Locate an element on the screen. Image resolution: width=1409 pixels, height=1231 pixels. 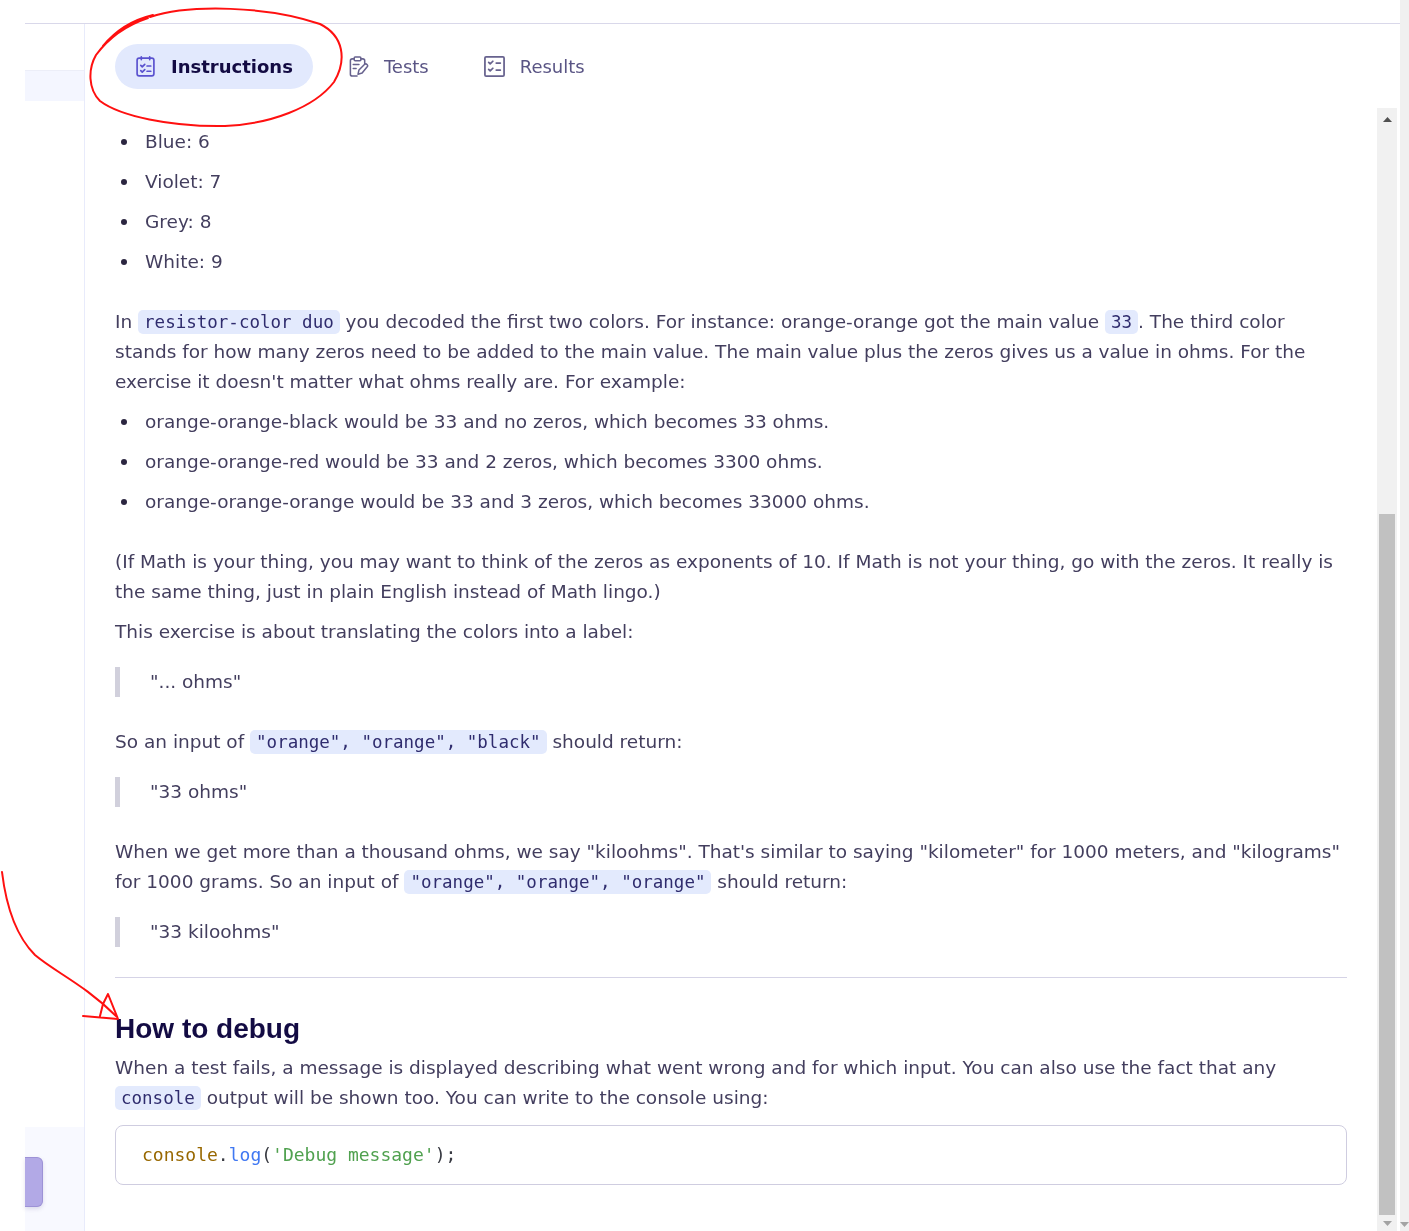
blockquote: "33 ohms" is located at coordinates (731, 792).